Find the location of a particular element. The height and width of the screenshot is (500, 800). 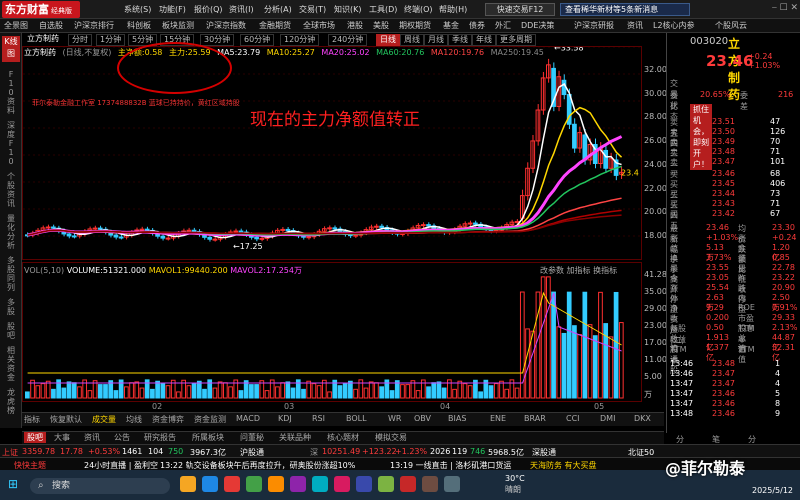

fast-order-button: 快速交易F12 is located at coordinates (520, 9).